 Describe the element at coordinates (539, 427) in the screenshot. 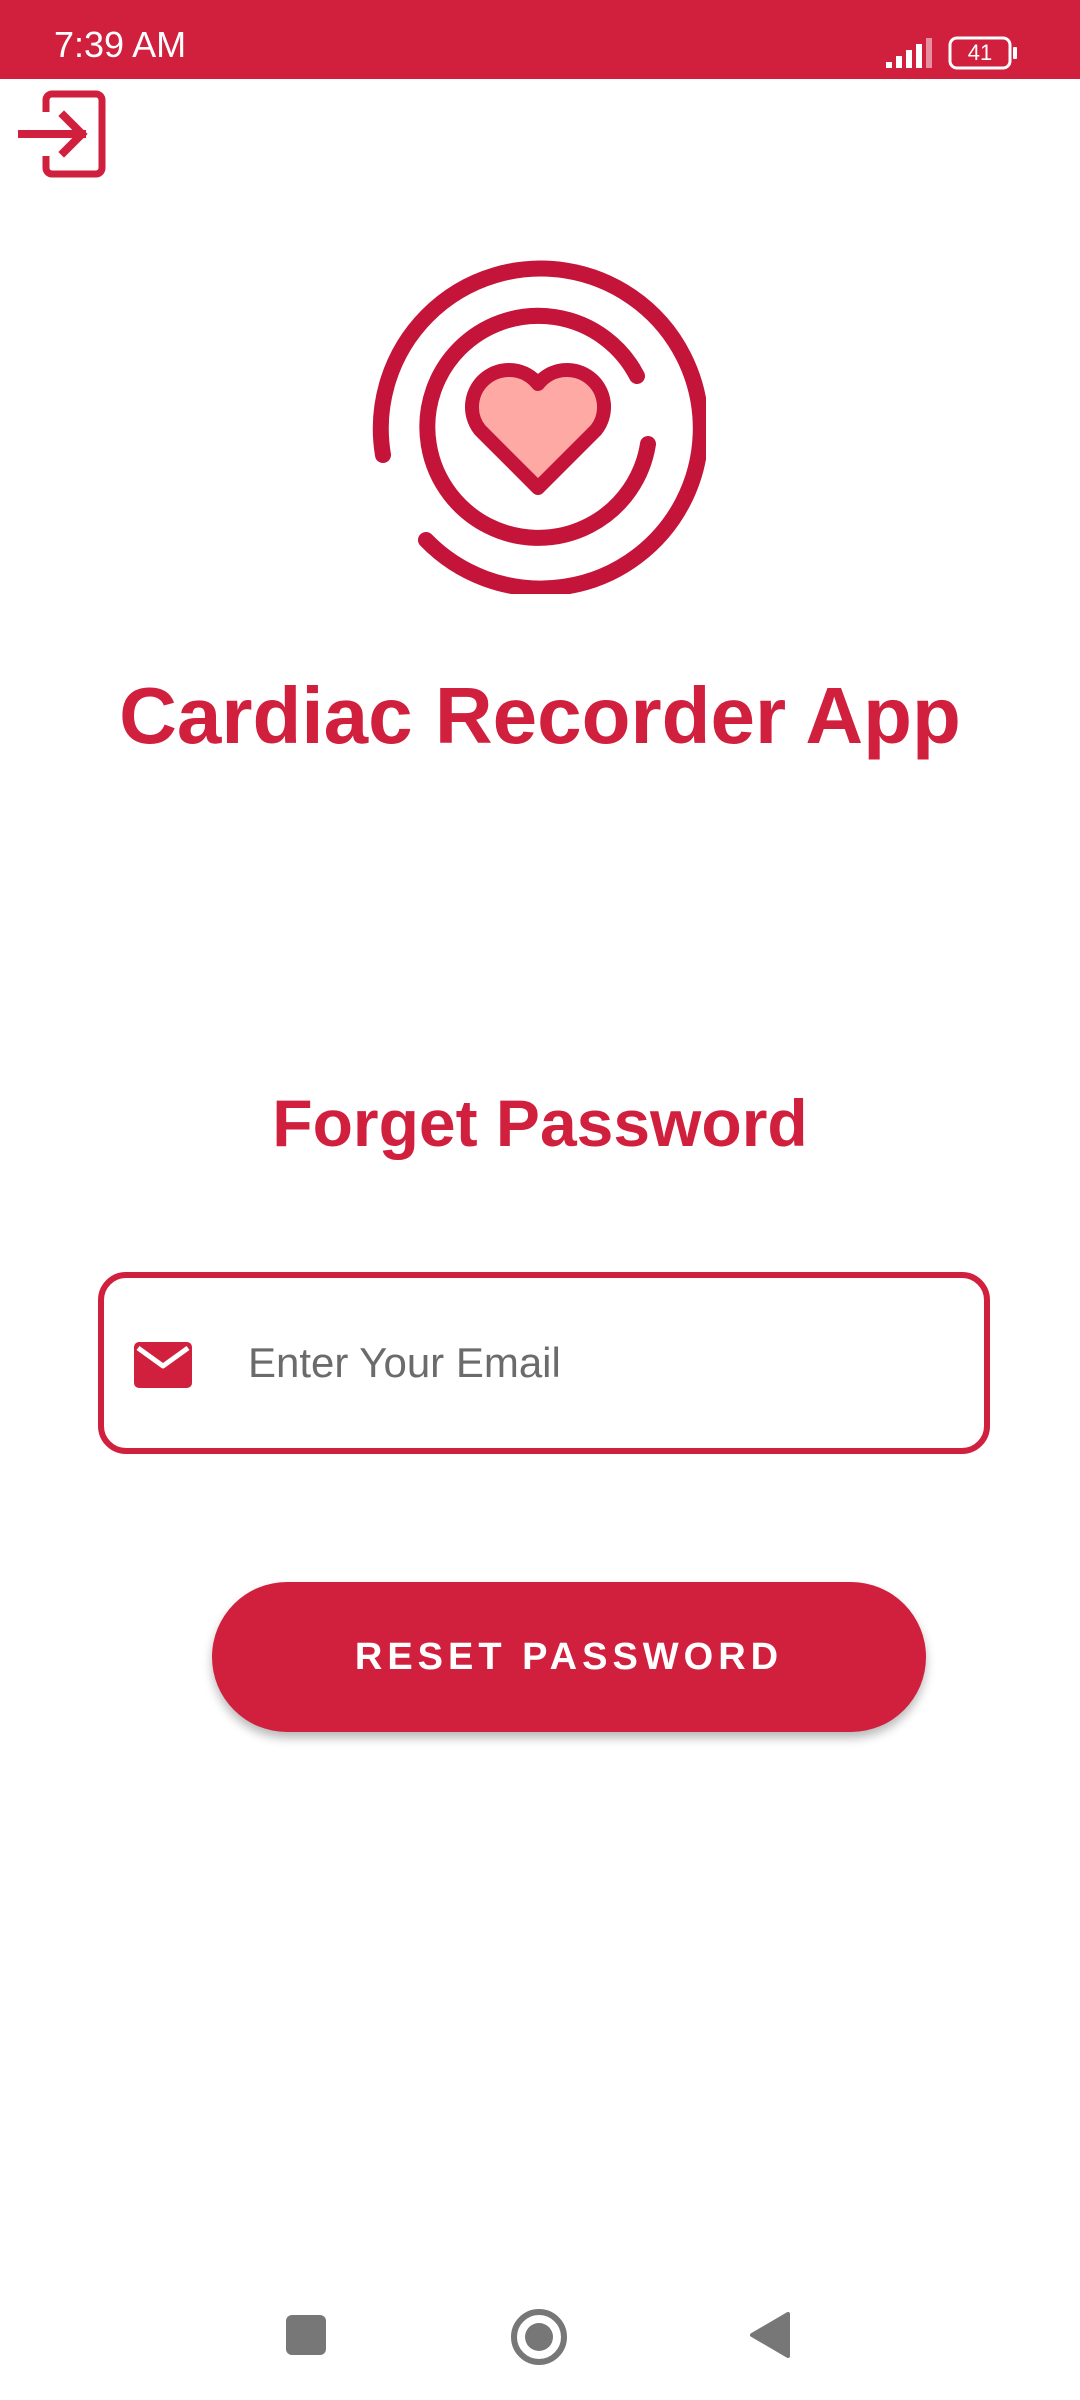

I see `heart-logo-icon` at that location.